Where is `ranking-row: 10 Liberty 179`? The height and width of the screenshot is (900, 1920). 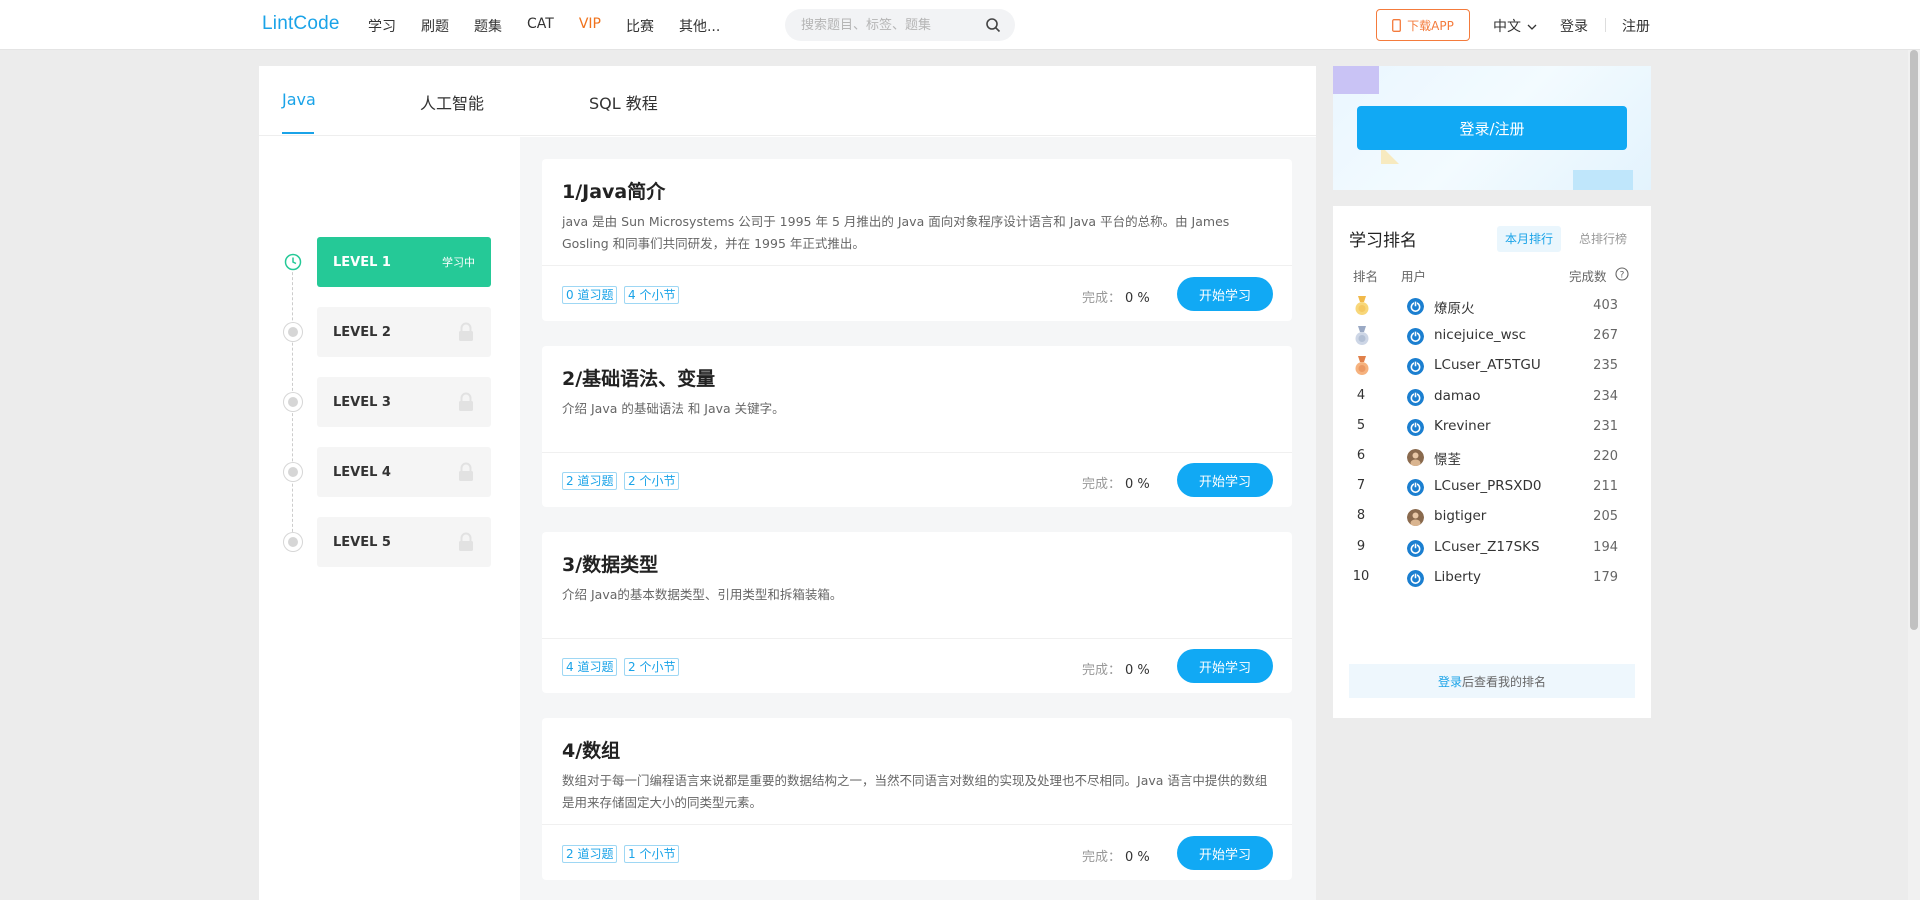
ranking-row: 10 Liberty 179 is located at coordinates (1492, 578).